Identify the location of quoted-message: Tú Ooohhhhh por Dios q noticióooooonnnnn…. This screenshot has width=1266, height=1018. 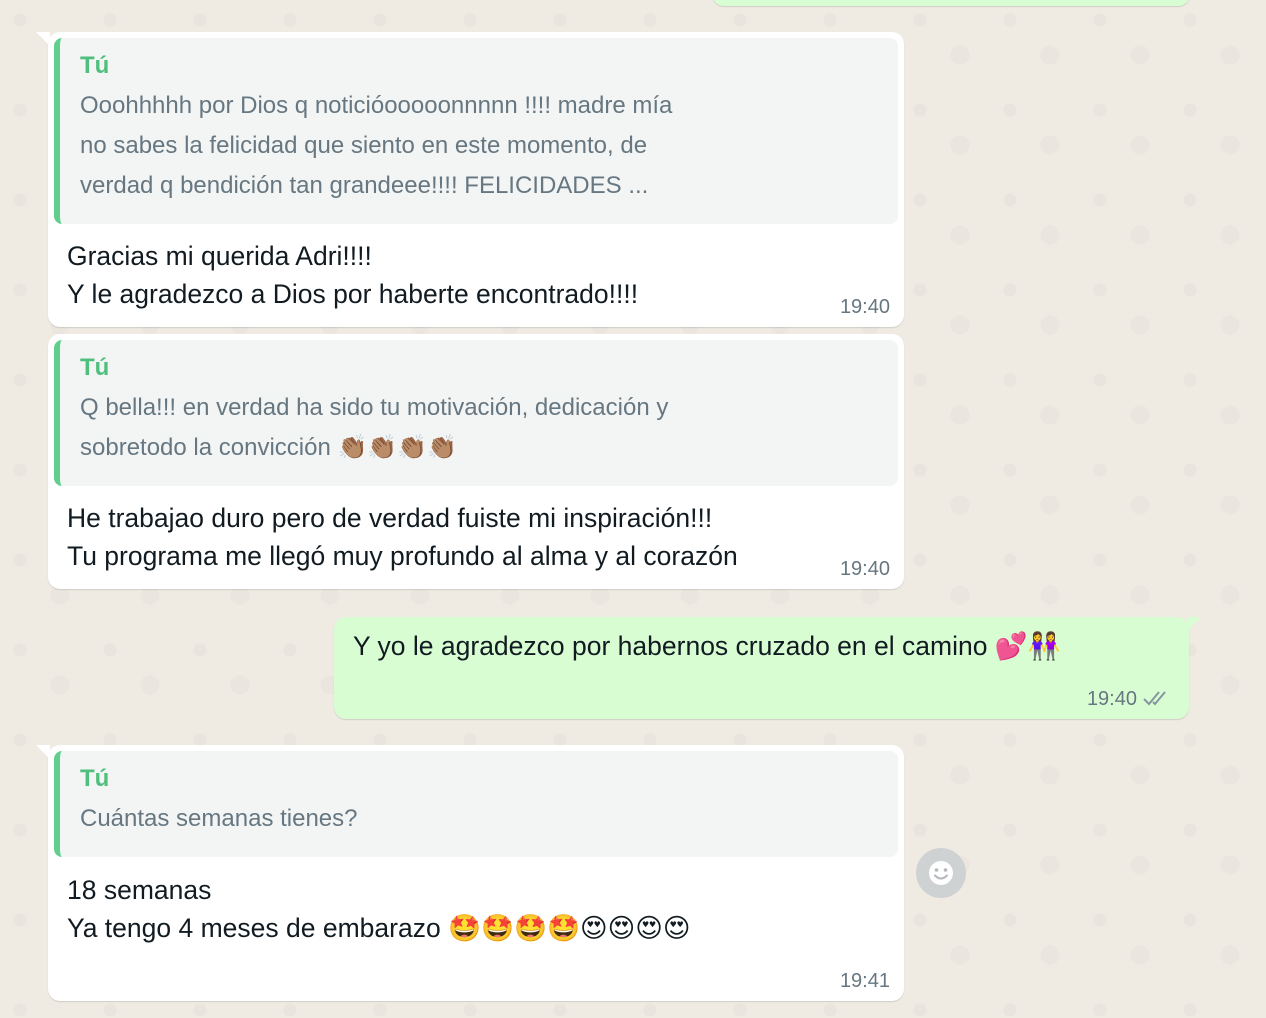
(476, 131).